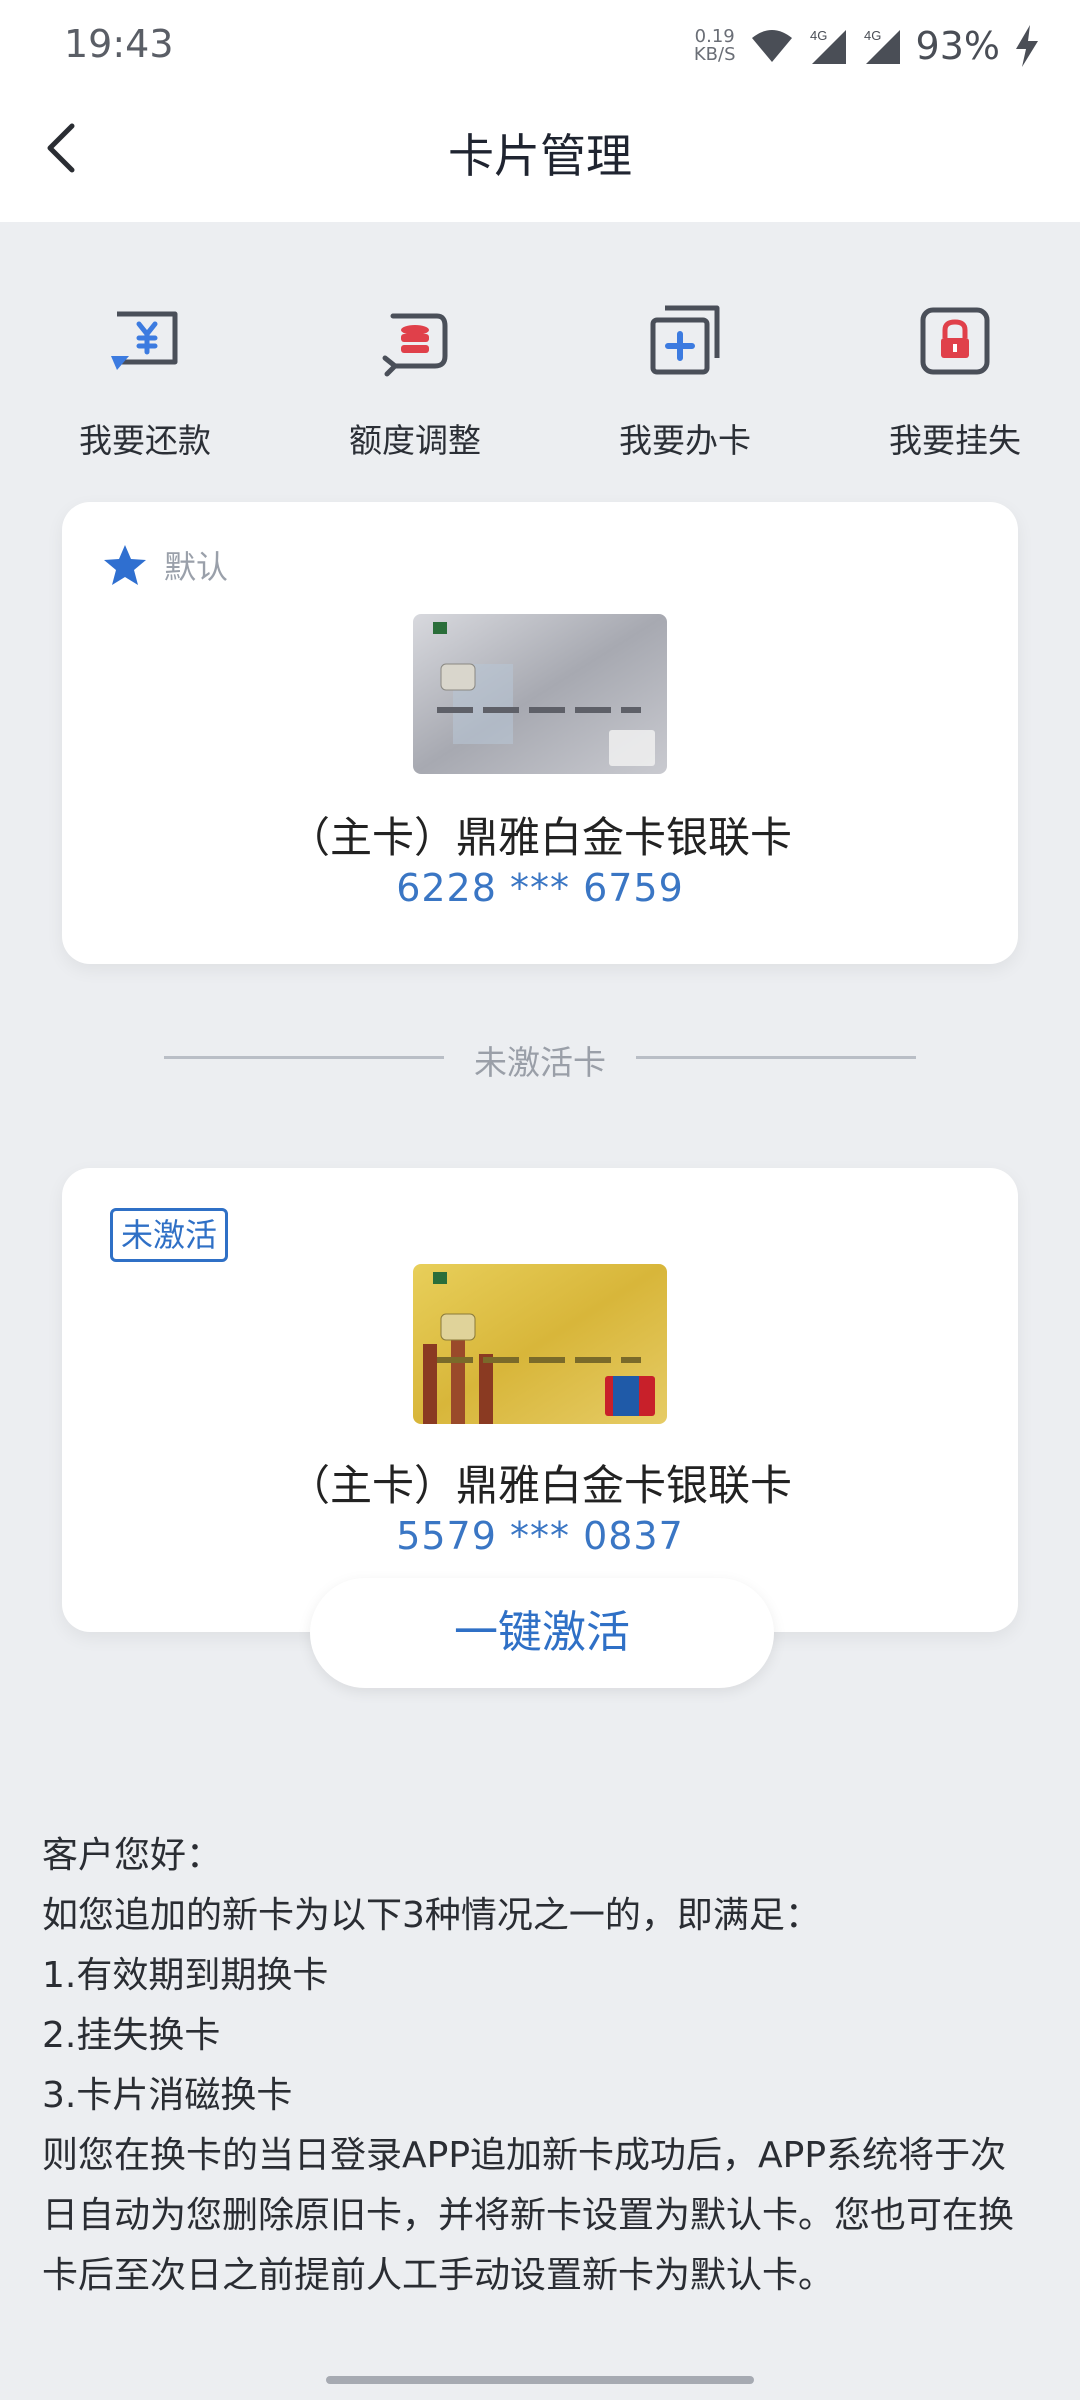  I want to click on quick-actions: 我要还款 额度调整 我要办卡 我要挂失, so click(540, 380).